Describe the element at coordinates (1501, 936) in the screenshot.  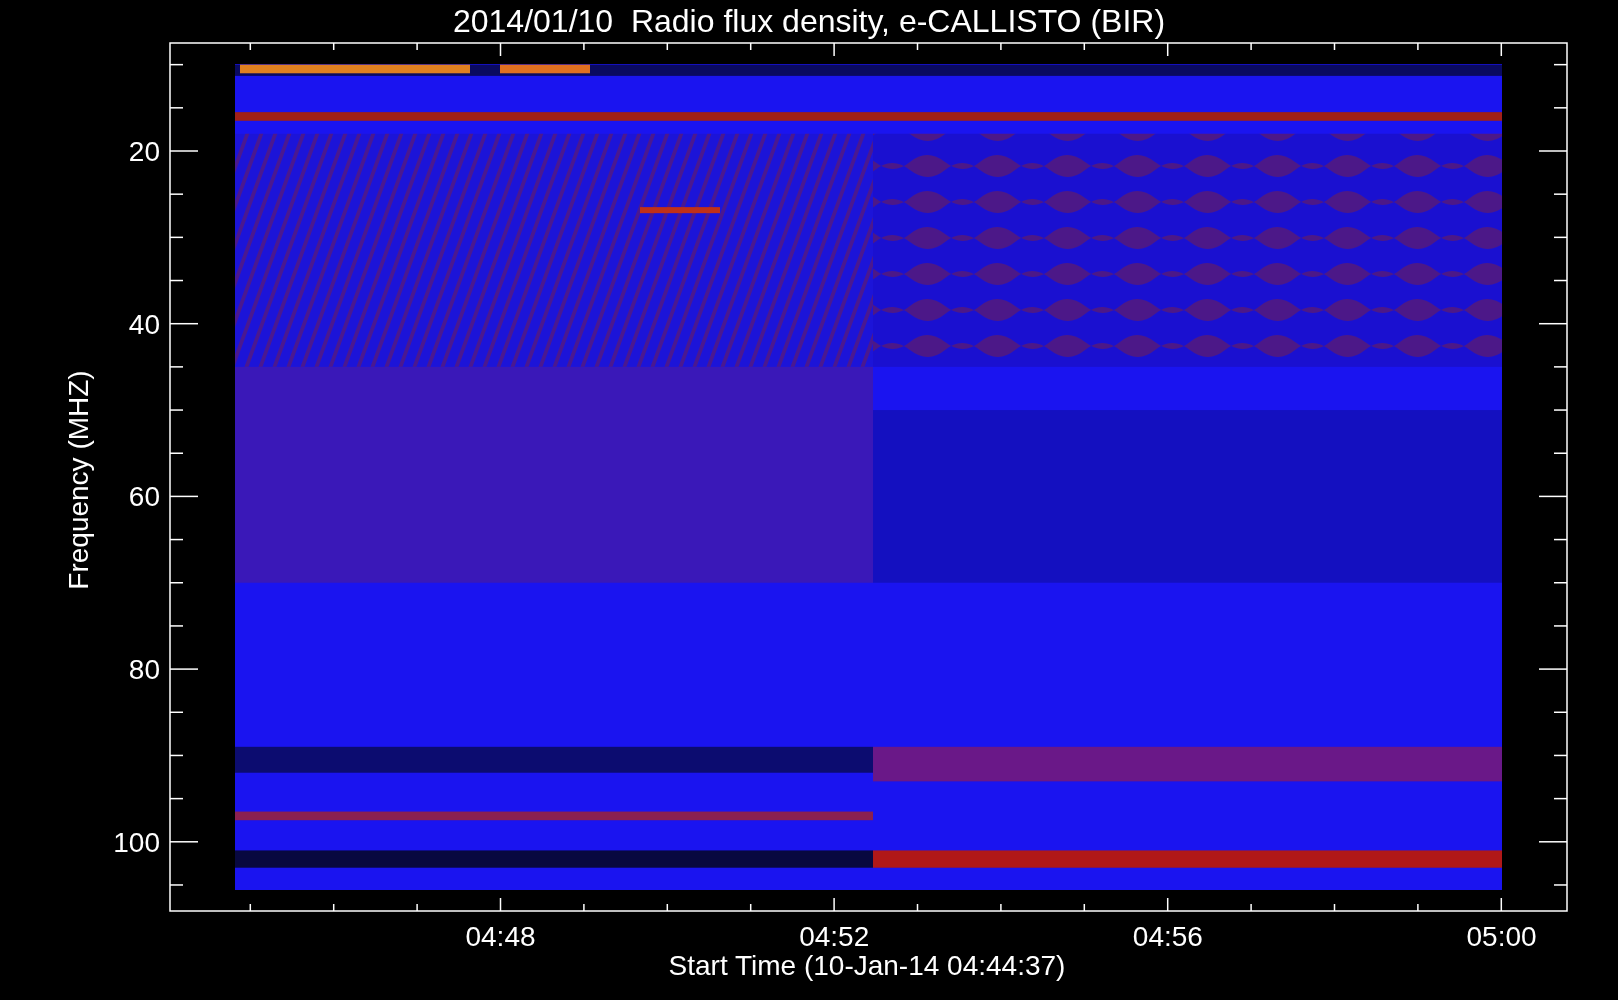
I see `x-tick-label: 05:00` at that location.